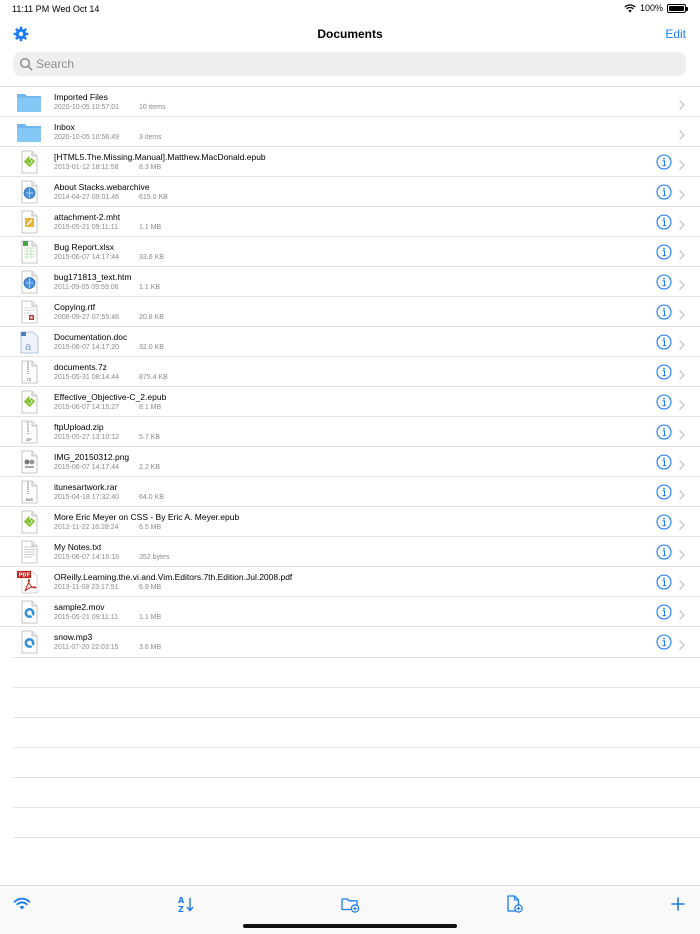  I want to click on svg-text: ZIP, so click(29, 440).